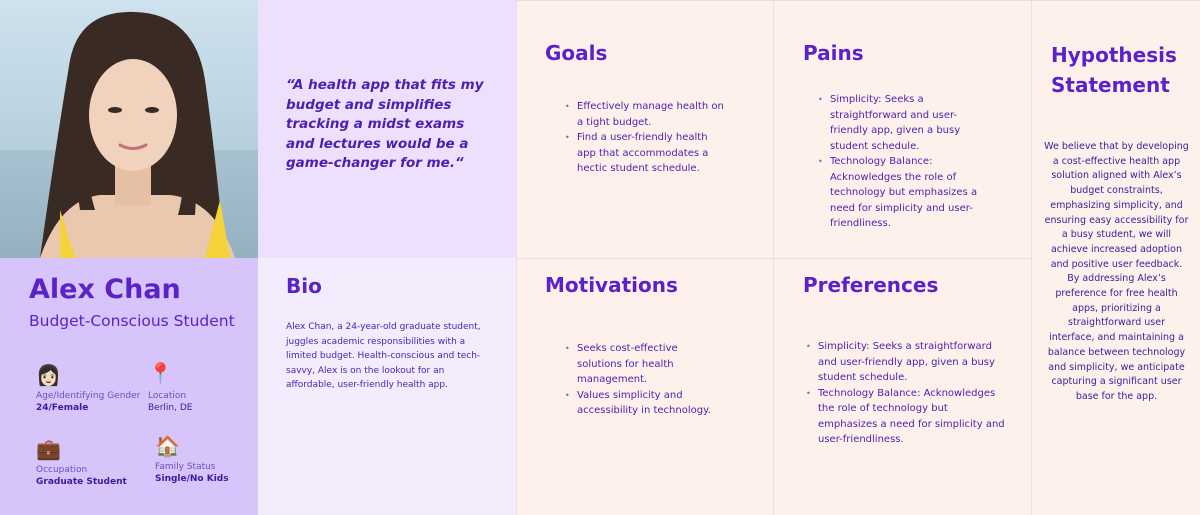  What do you see at coordinates (611, 285) in the screenshot?
I see `motivations-title: Motivations` at bounding box center [611, 285].